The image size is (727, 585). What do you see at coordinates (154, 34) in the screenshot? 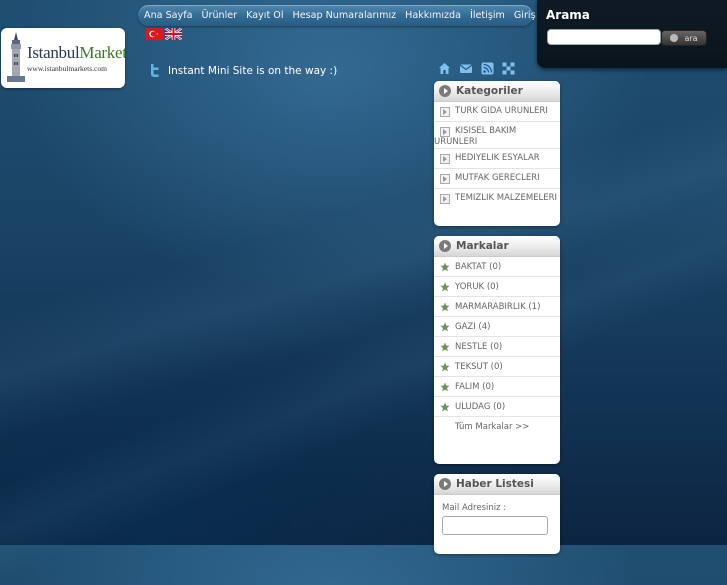
I see `turkish-flag-icon` at bounding box center [154, 34].